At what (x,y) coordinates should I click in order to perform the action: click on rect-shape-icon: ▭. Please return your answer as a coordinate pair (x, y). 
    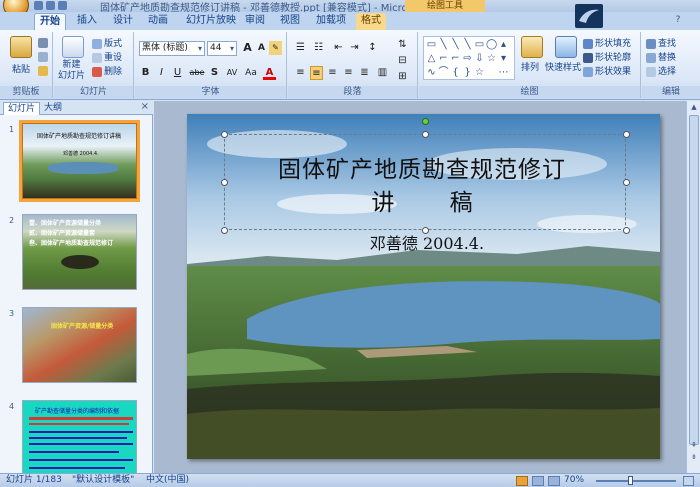
    Looking at the image, I should click on (479, 44).